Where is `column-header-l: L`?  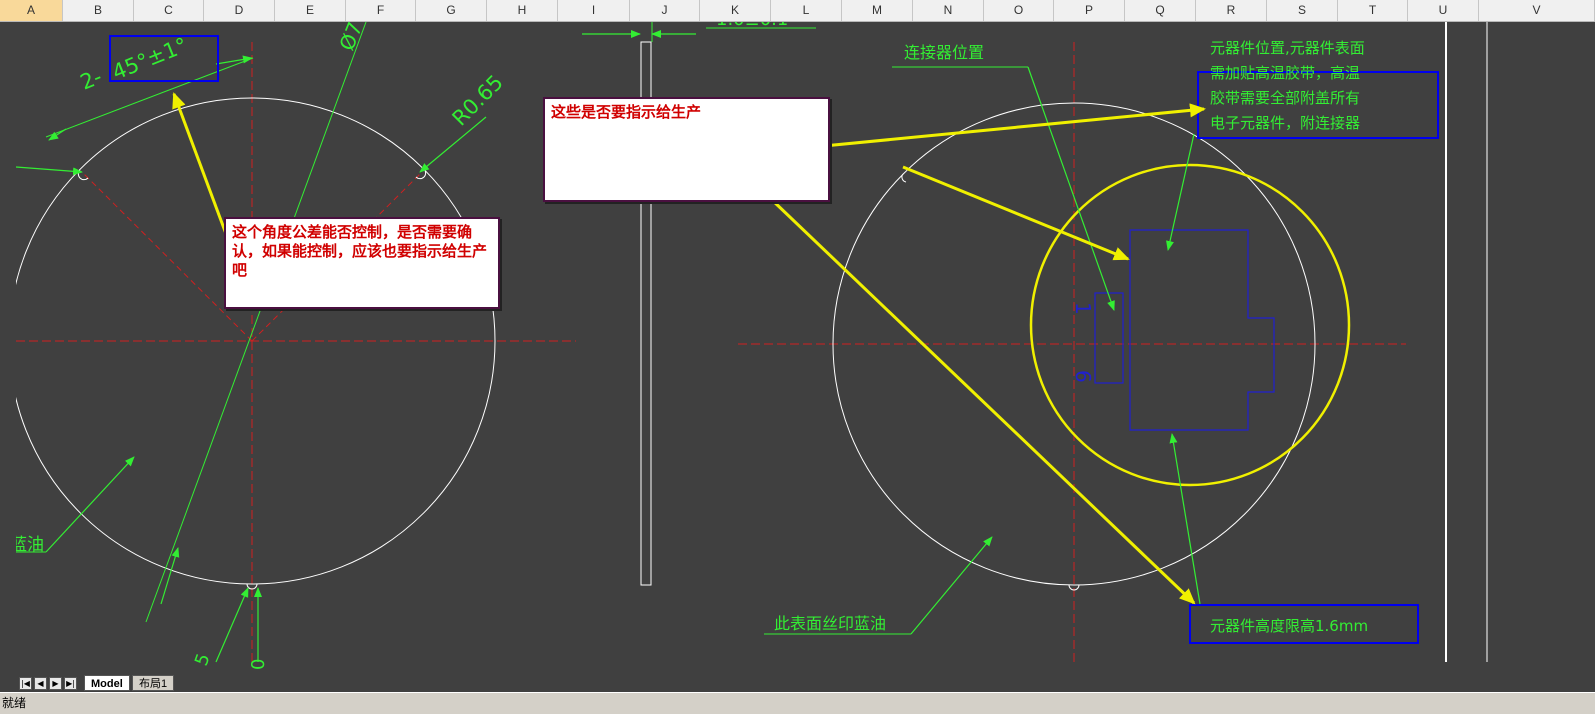 column-header-l: L is located at coordinates (806, 10).